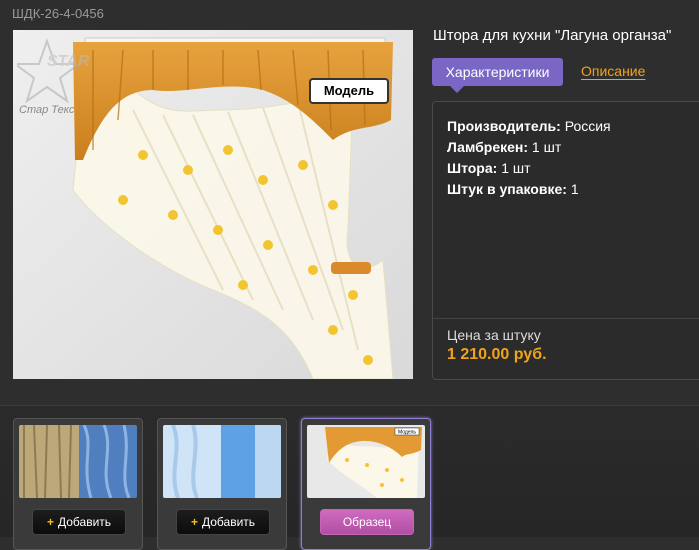 The height and width of the screenshot is (550, 699). What do you see at coordinates (497, 354) in the screenshot?
I see `price-value: 1 210.00 руб.` at bounding box center [497, 354].